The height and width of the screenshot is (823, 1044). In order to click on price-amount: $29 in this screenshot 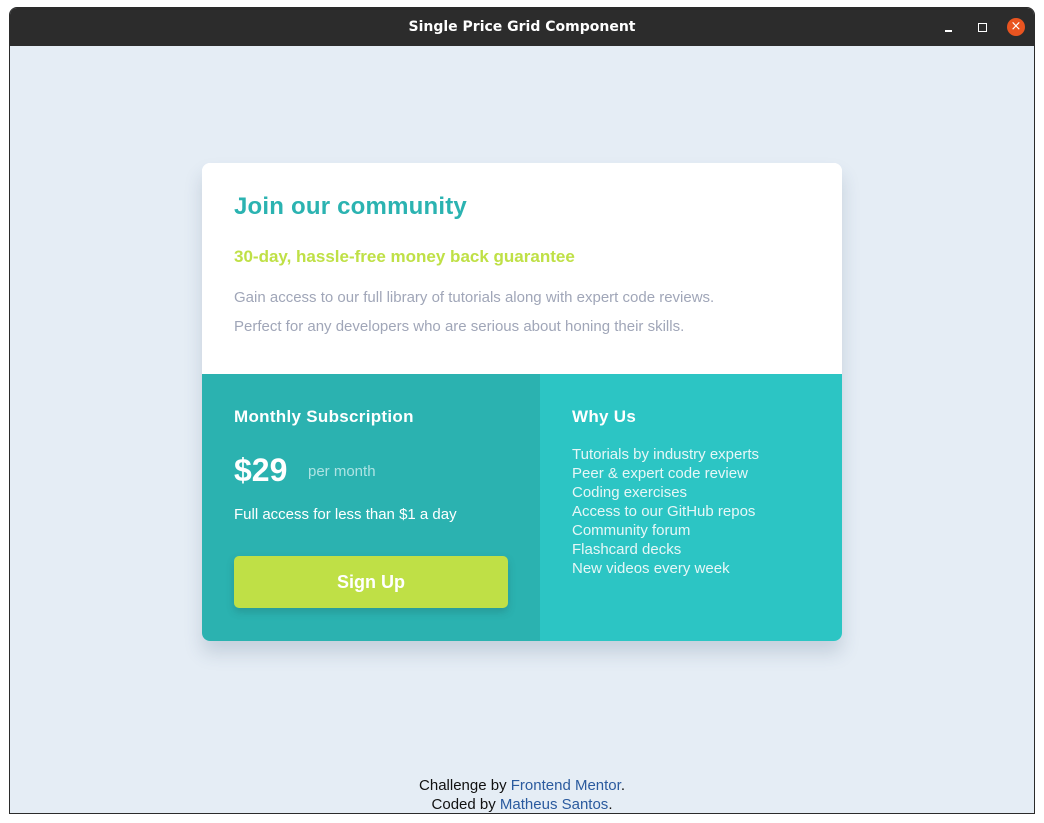, I will do `click(261, 470)`.